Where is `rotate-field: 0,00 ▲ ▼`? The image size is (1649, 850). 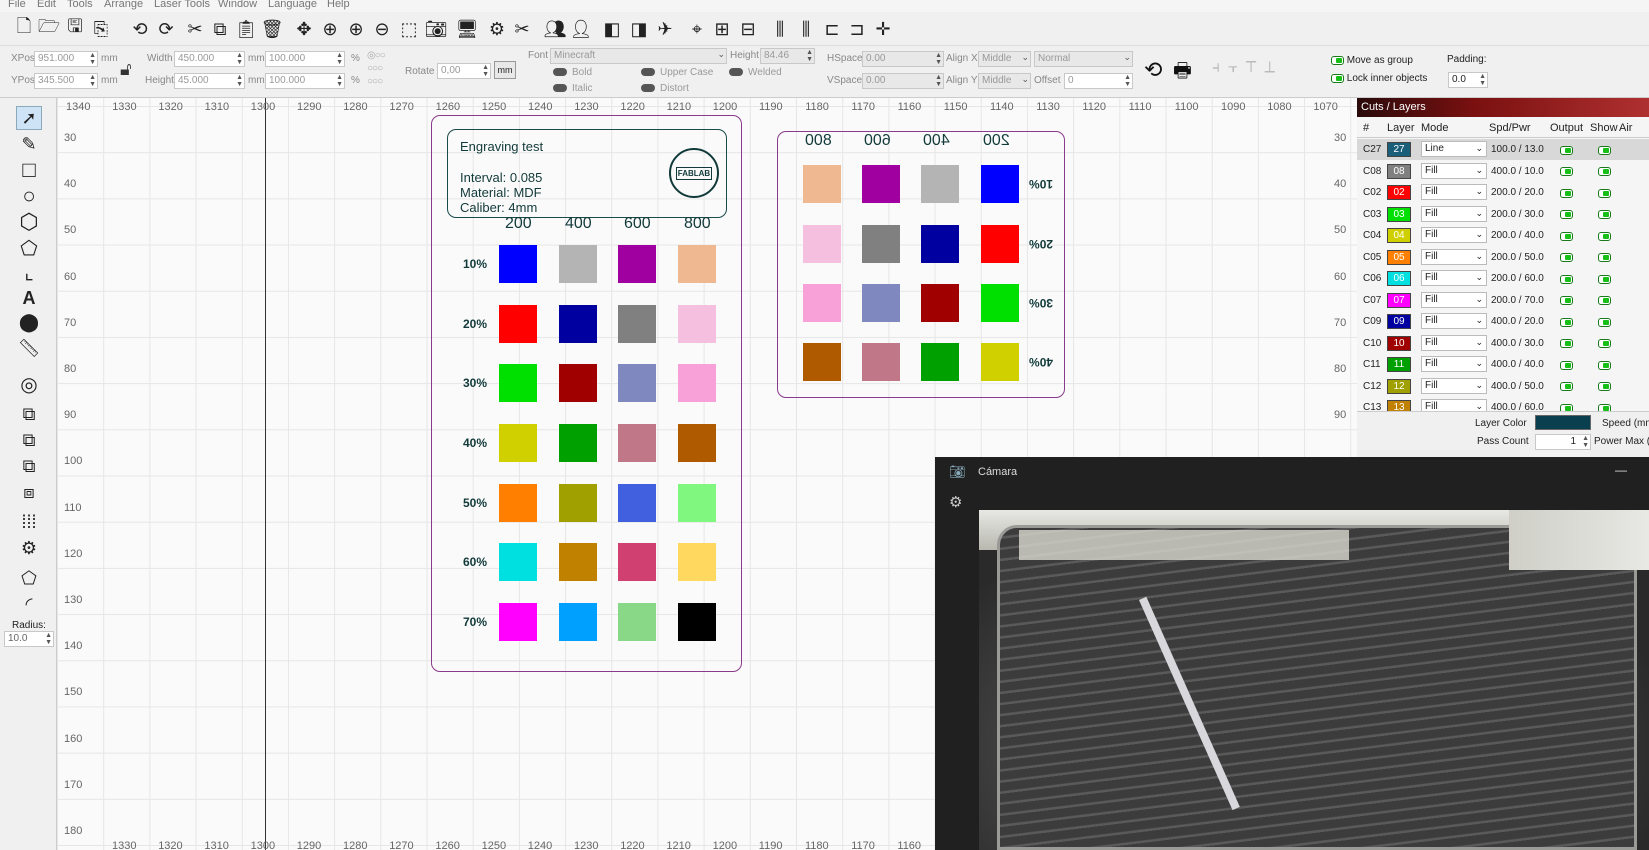 rotate-field: 0,00 ▲ ▼ is located at coordinates (464, 71).